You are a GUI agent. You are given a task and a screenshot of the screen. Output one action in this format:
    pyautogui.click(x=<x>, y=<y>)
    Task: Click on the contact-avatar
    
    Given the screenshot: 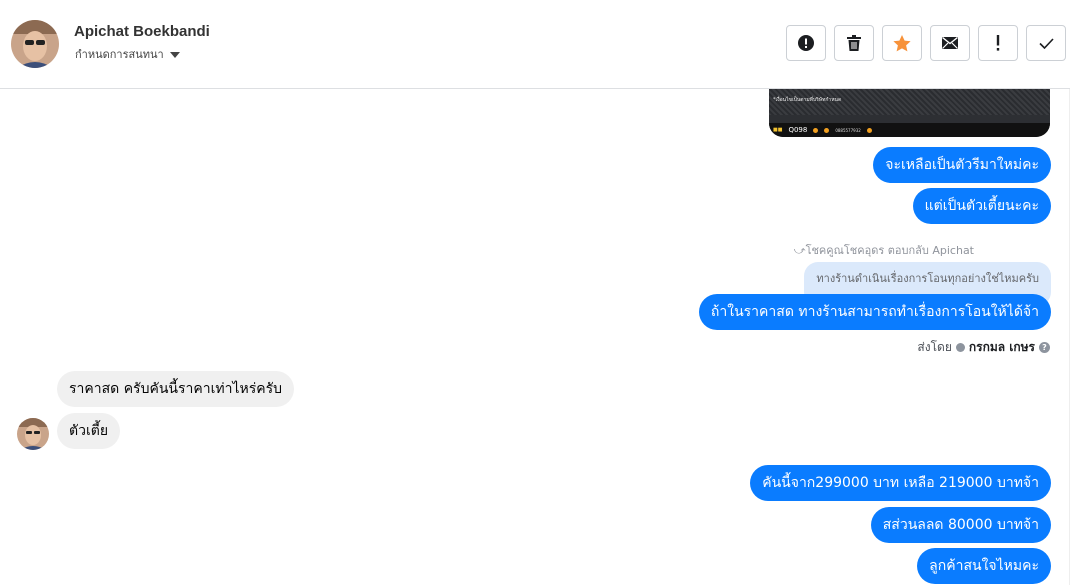 What is the action you would take?
    pyautogui.click(x=35, y=44)
    